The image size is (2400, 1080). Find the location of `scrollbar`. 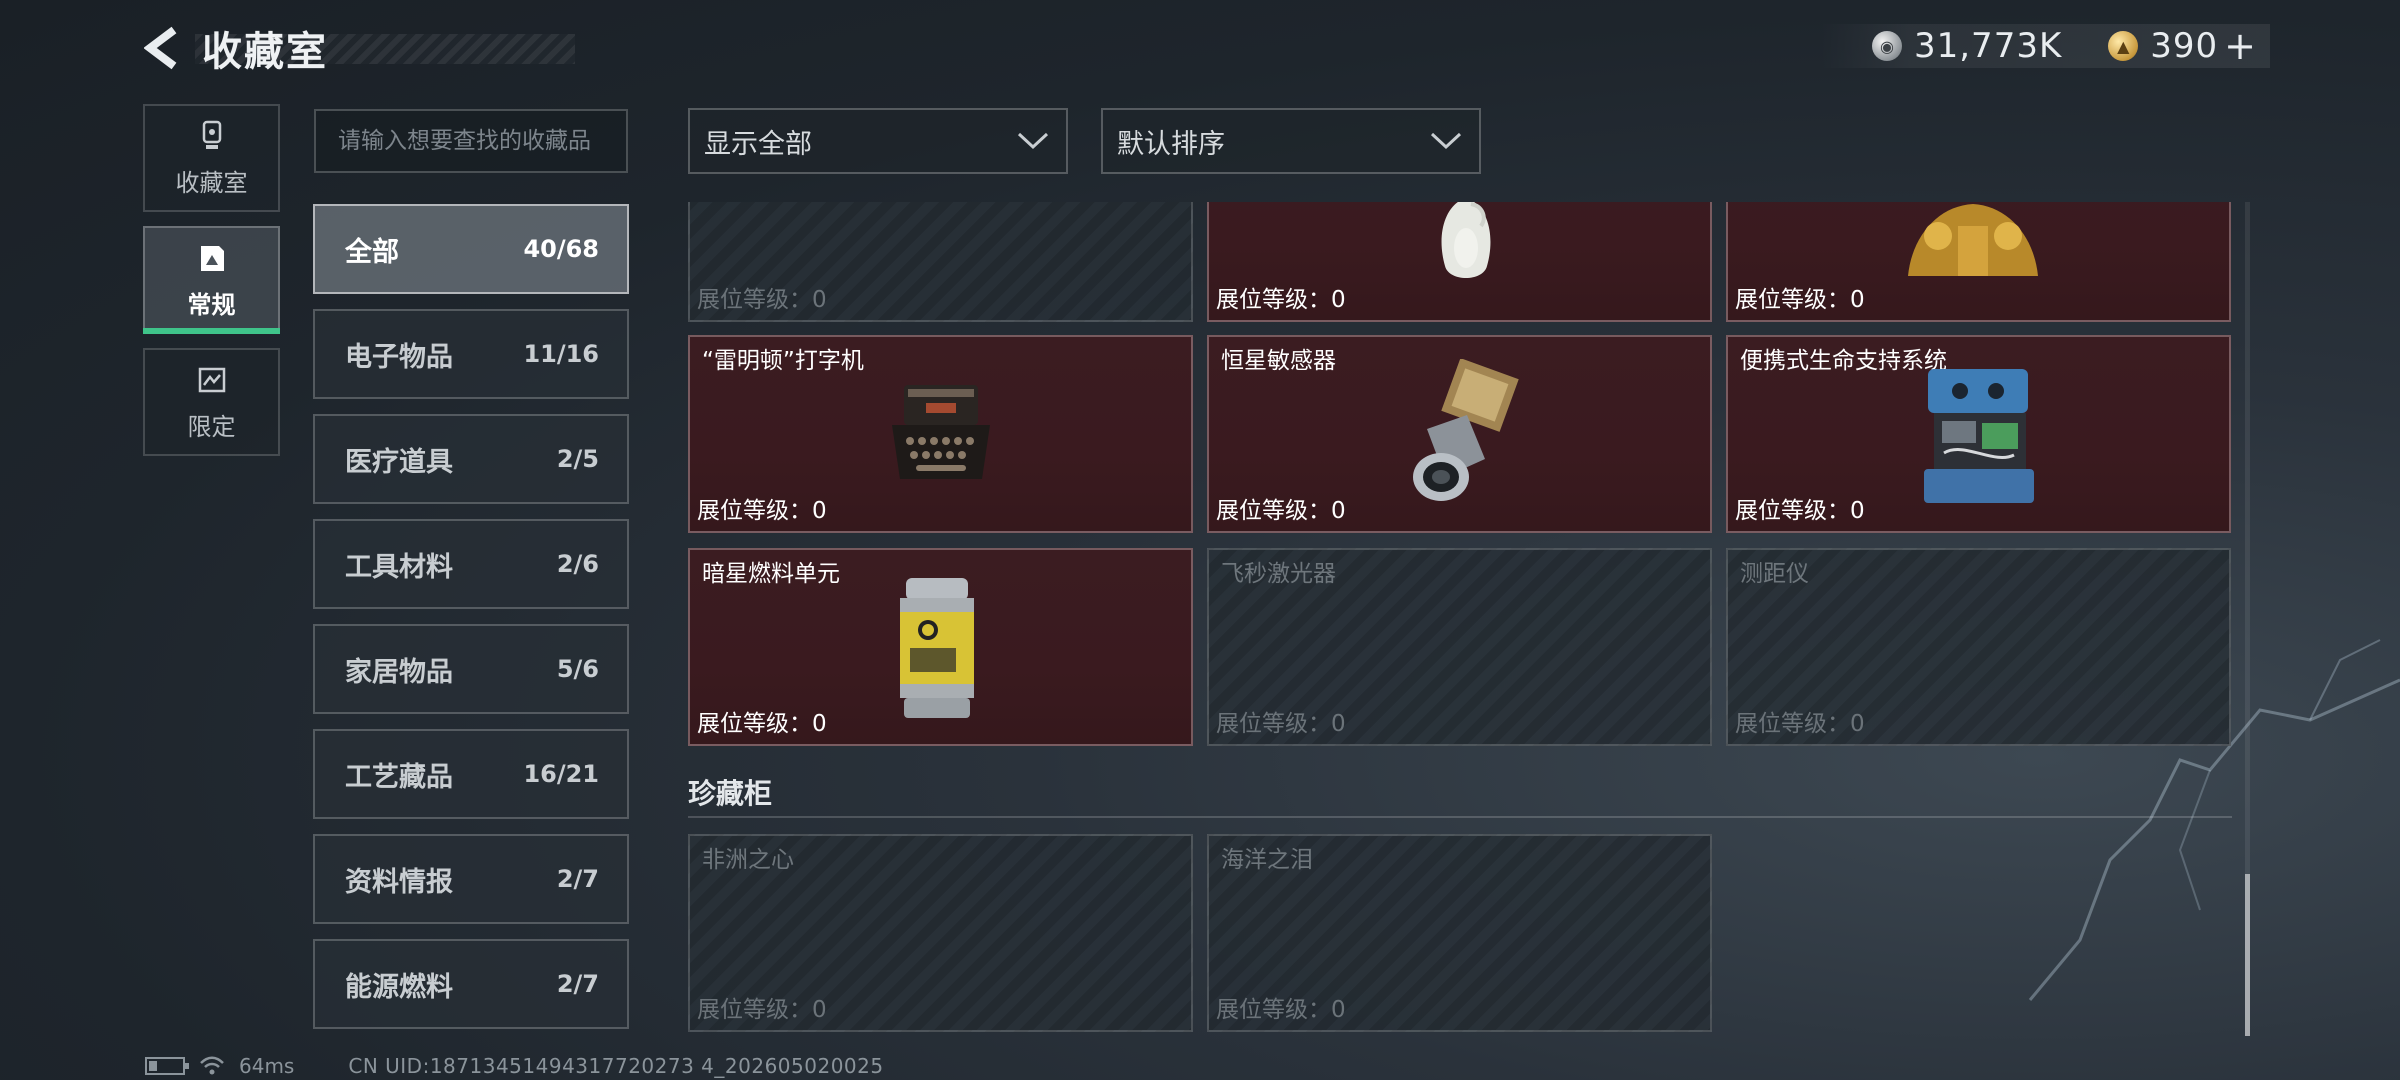

scrollbar is located at coordinates (2247, 619).